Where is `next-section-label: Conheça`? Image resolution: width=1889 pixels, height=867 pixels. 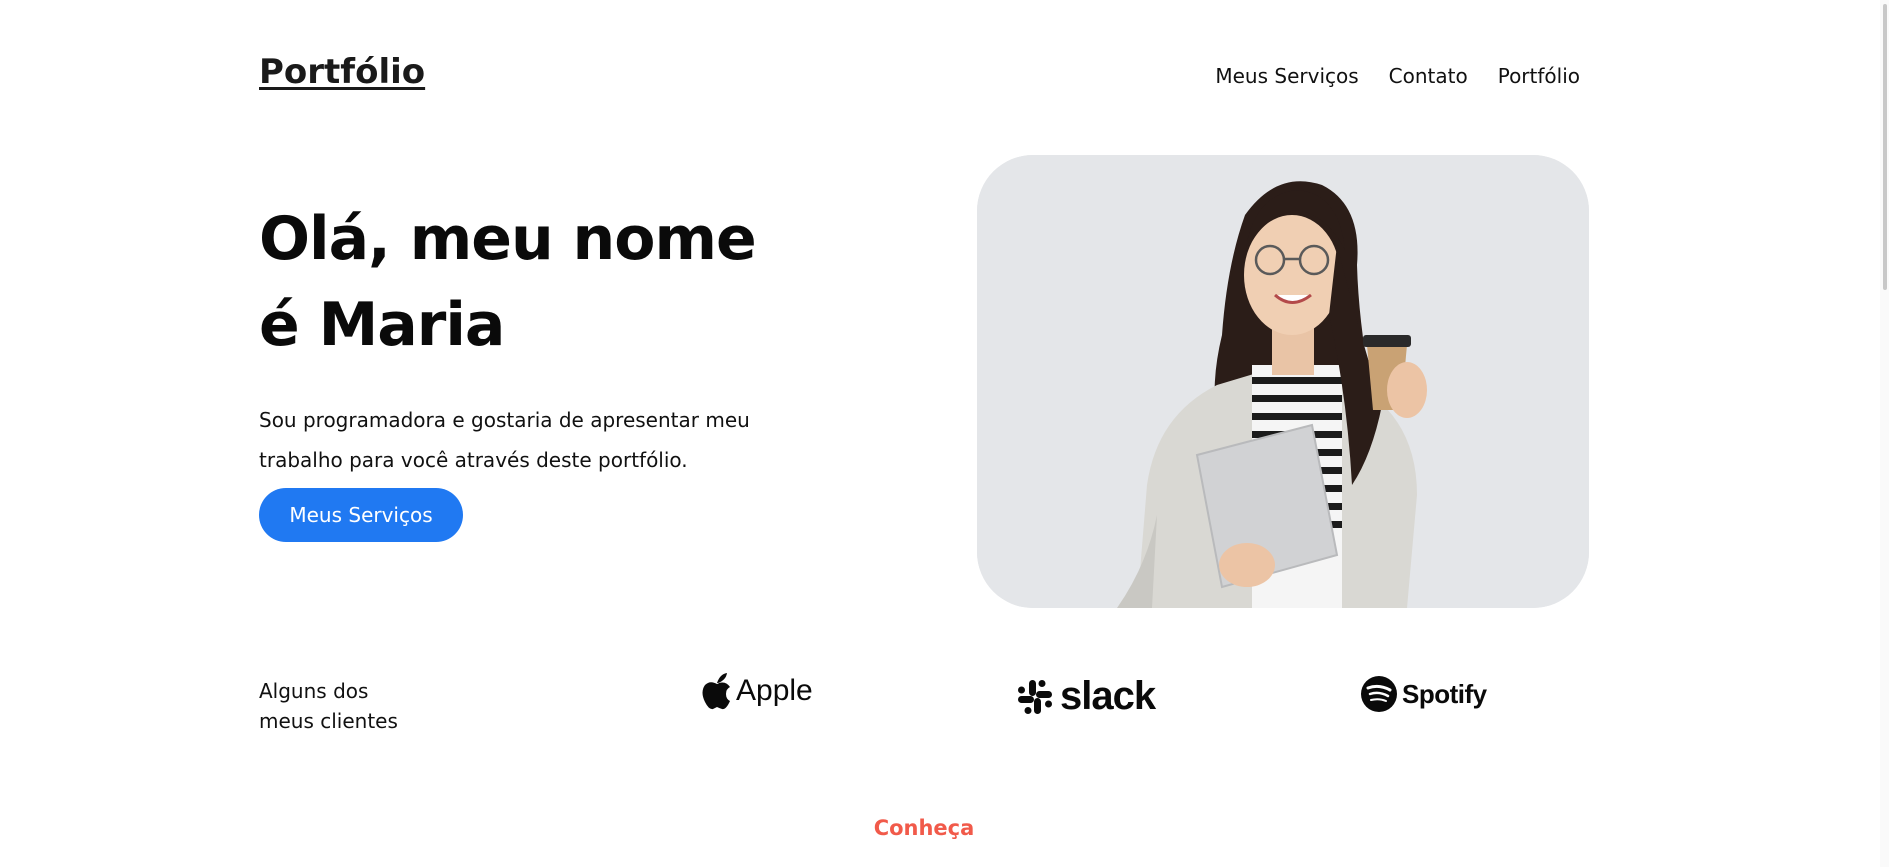
next-section-label: Conheça is located at coordinates (924, 828).